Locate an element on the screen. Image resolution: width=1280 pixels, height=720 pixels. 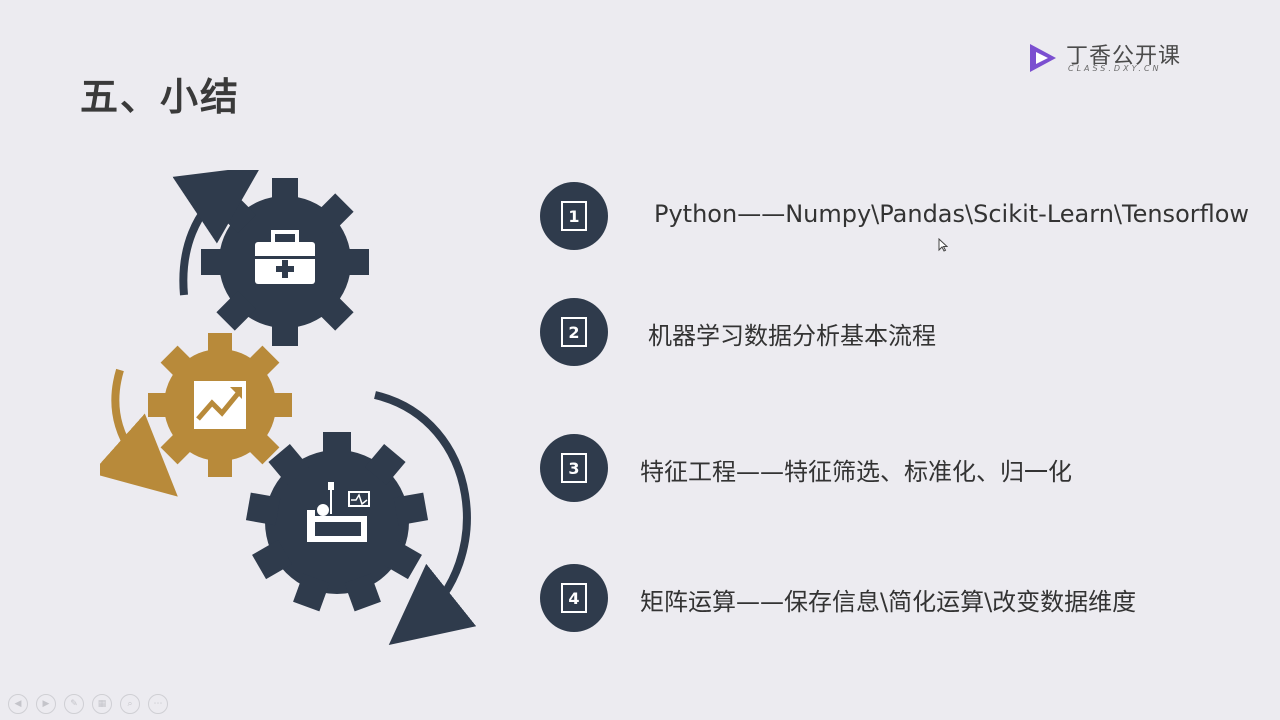
growth-chart-icon is located at coordinates (220, 405).